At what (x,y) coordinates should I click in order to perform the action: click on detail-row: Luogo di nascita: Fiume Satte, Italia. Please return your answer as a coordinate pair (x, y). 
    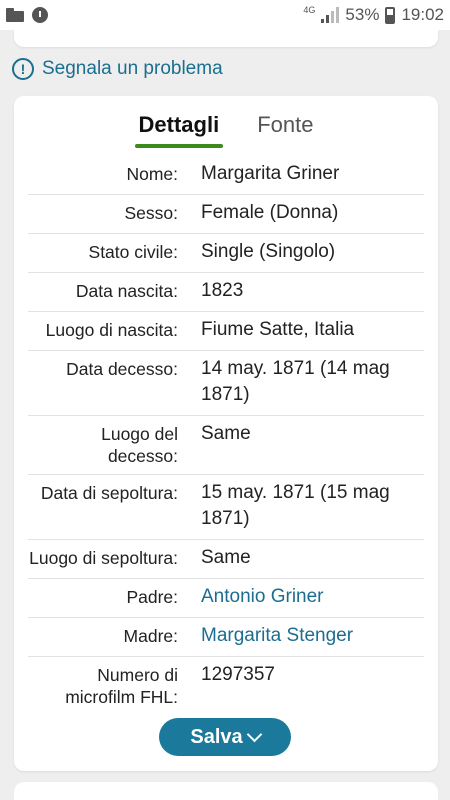
    Looking at the image, I should click on (226, 331).